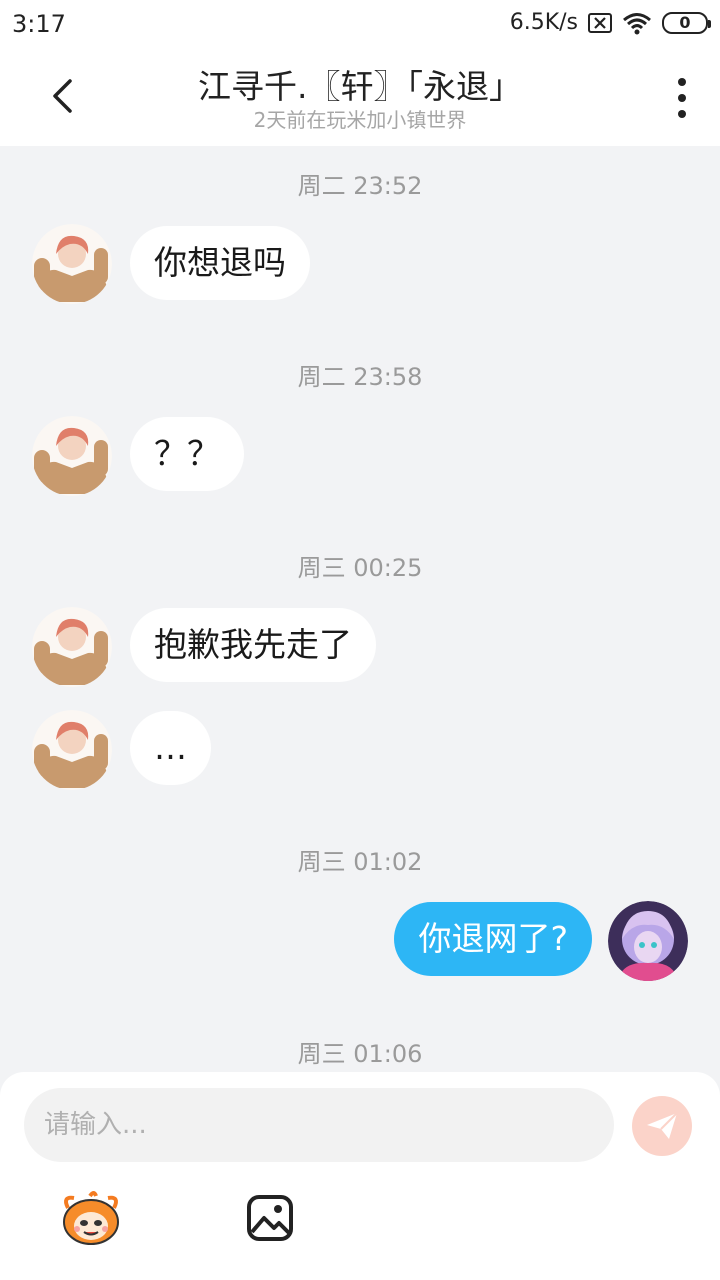 This screenshot has width=720, height=1280. Describe the element at coordinates (543, 22) in the screenshot. I see `network-speed: 6.5K/s` at that location.